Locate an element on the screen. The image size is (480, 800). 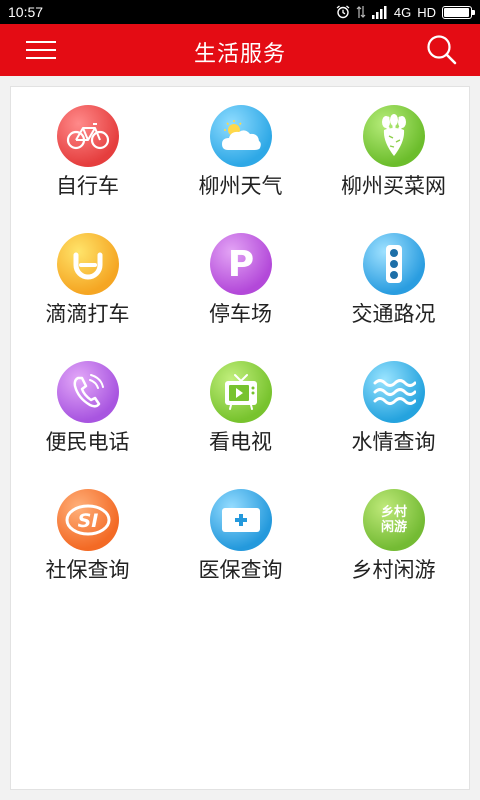
parking-icon-letter: P is located at coordinates (241, 264).